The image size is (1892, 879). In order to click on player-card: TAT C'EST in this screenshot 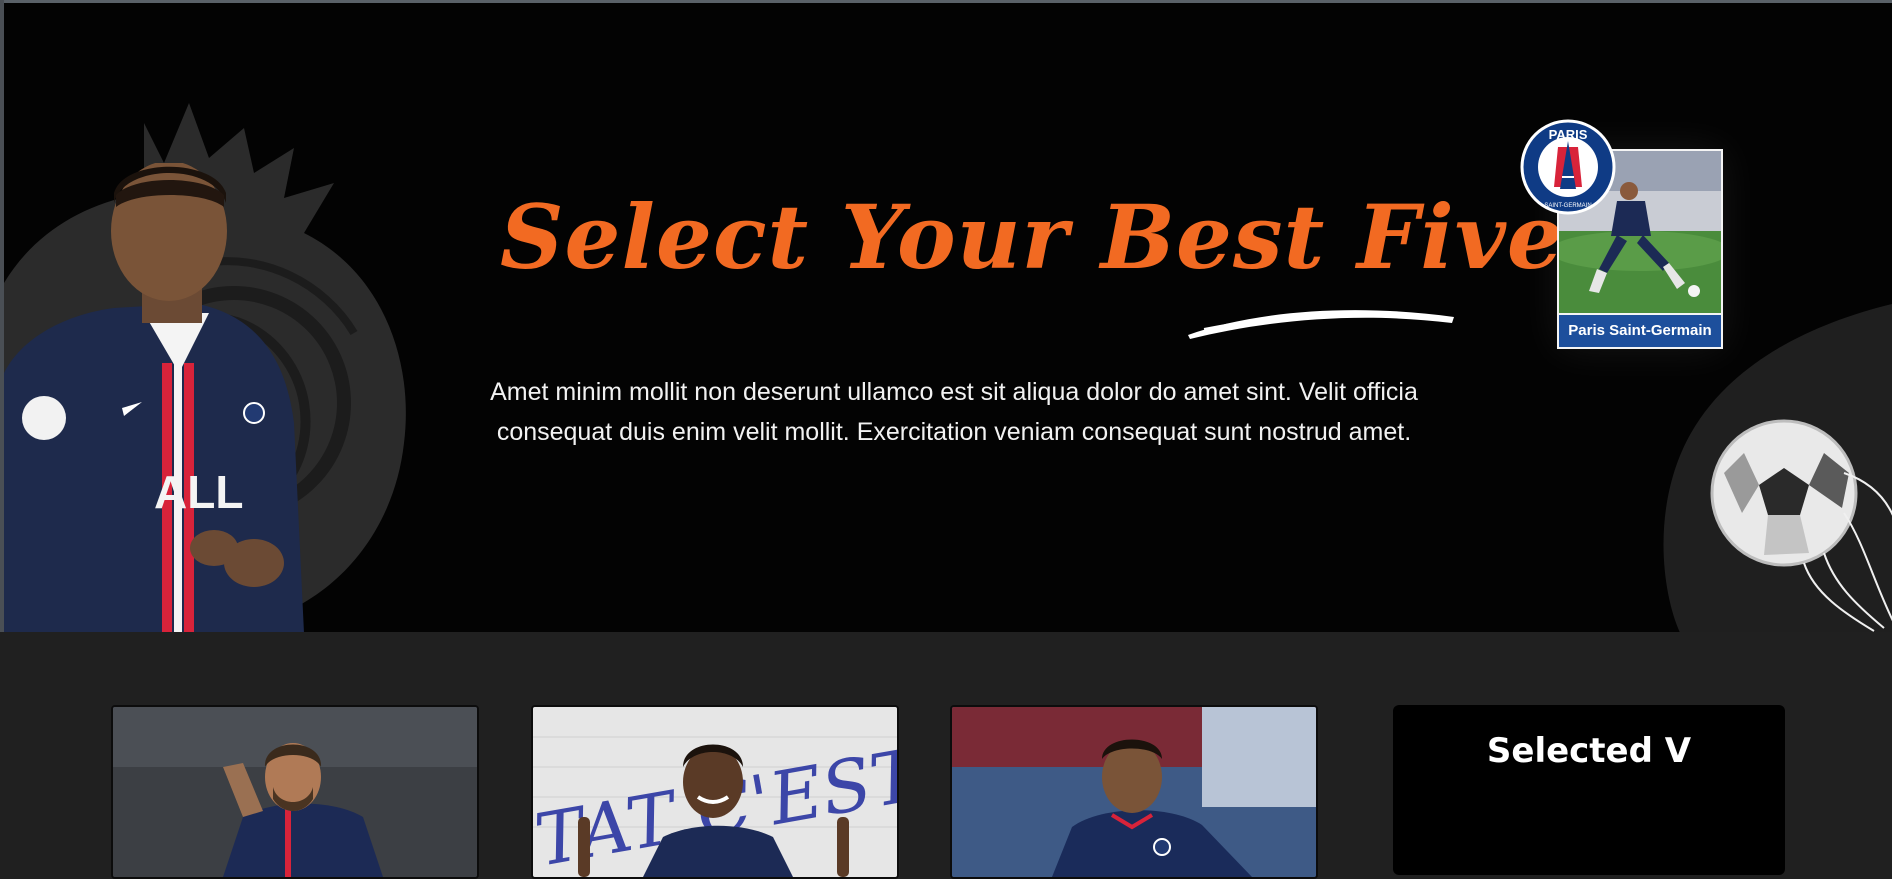, I will do `click(715, 792)`.